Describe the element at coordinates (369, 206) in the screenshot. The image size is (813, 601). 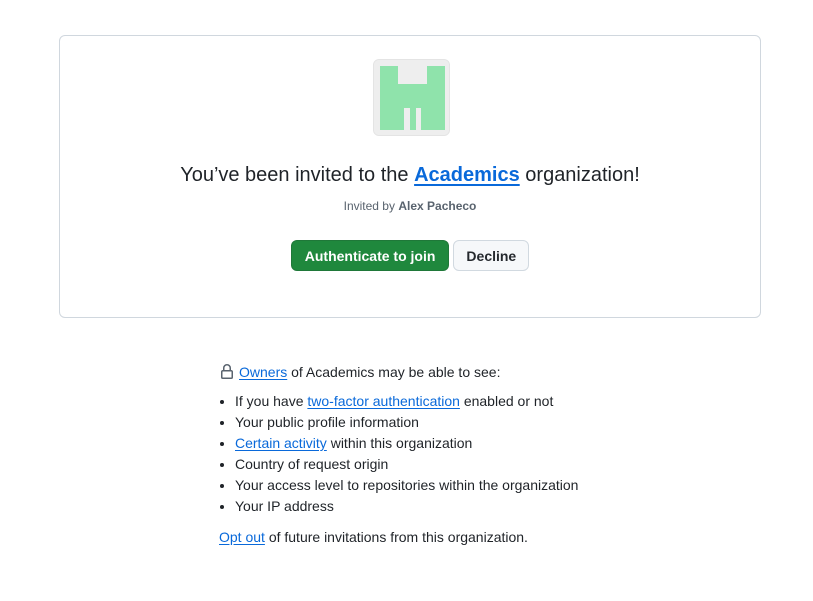
I see `invited-by-label: Invited by` at that location.